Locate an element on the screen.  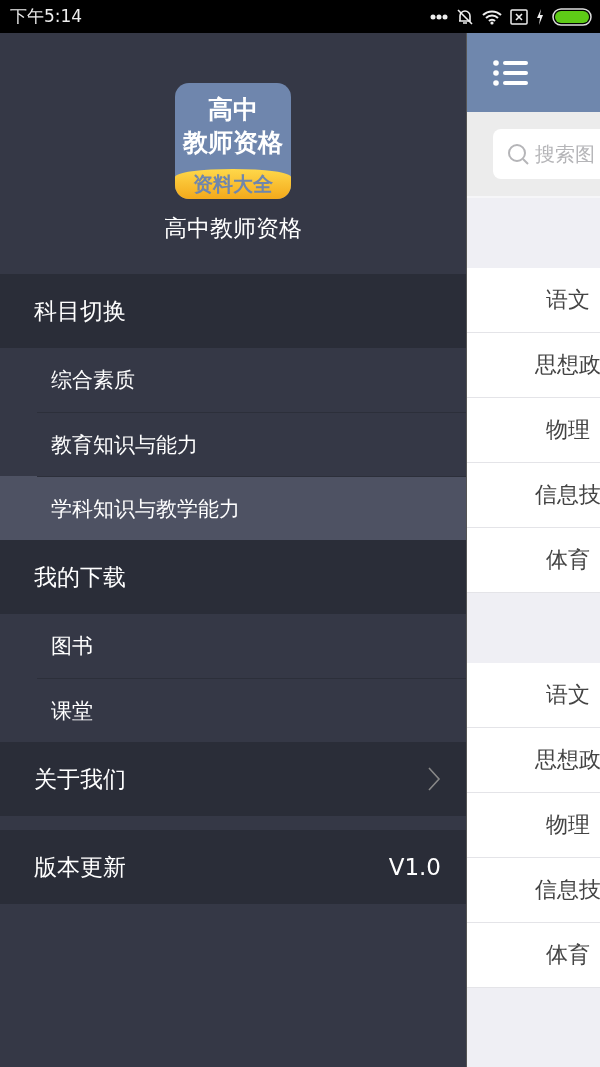
chevron-right-icon is located at coordinates (434, 779).